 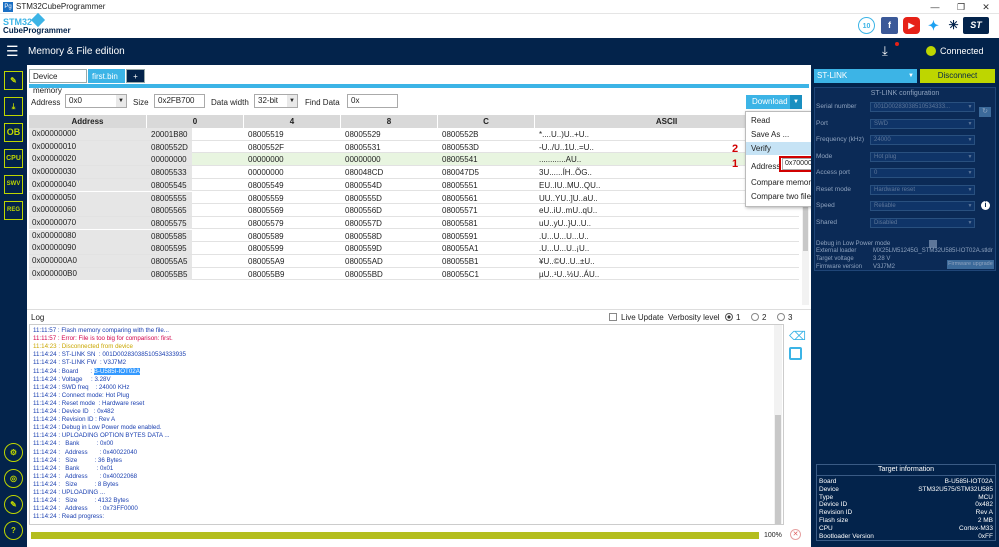 What do you see at coordinates (389, 121) in the screenshot?
I see `column-header: 8` at bounding box center [389, 121].